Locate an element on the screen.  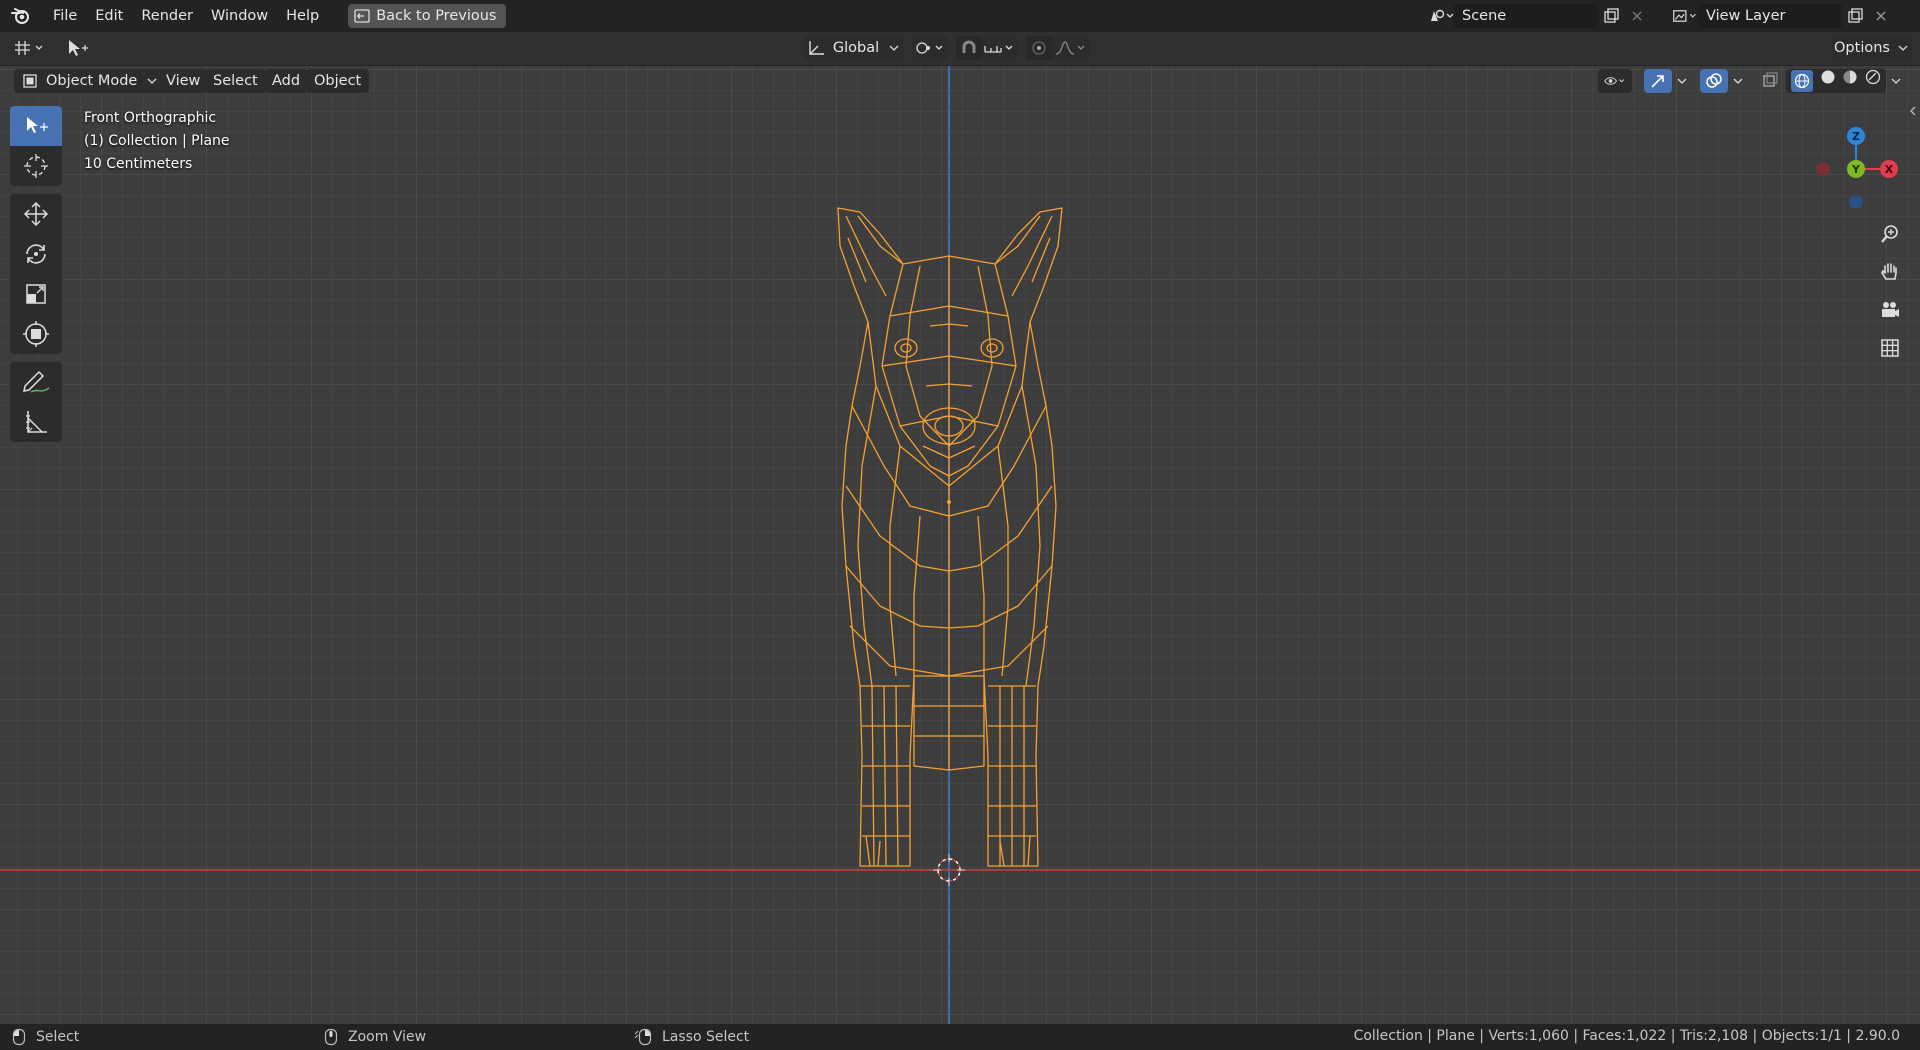
hand-icon is located at coordinates (1889, 271).